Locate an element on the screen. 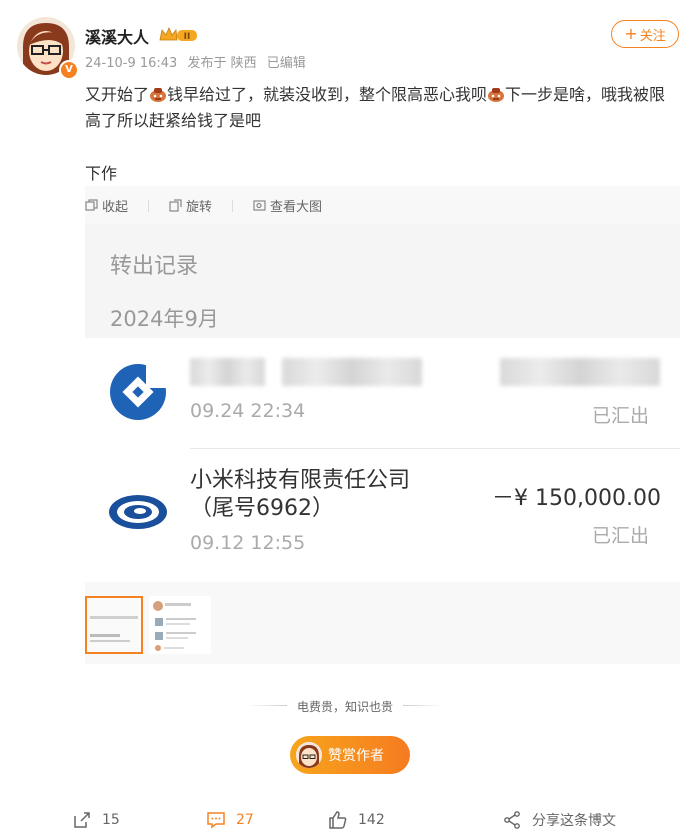 This screenshot has height=836, width=690. reward-slogan: 电费贵，知识也贵 is located at coordinates (344, 707).